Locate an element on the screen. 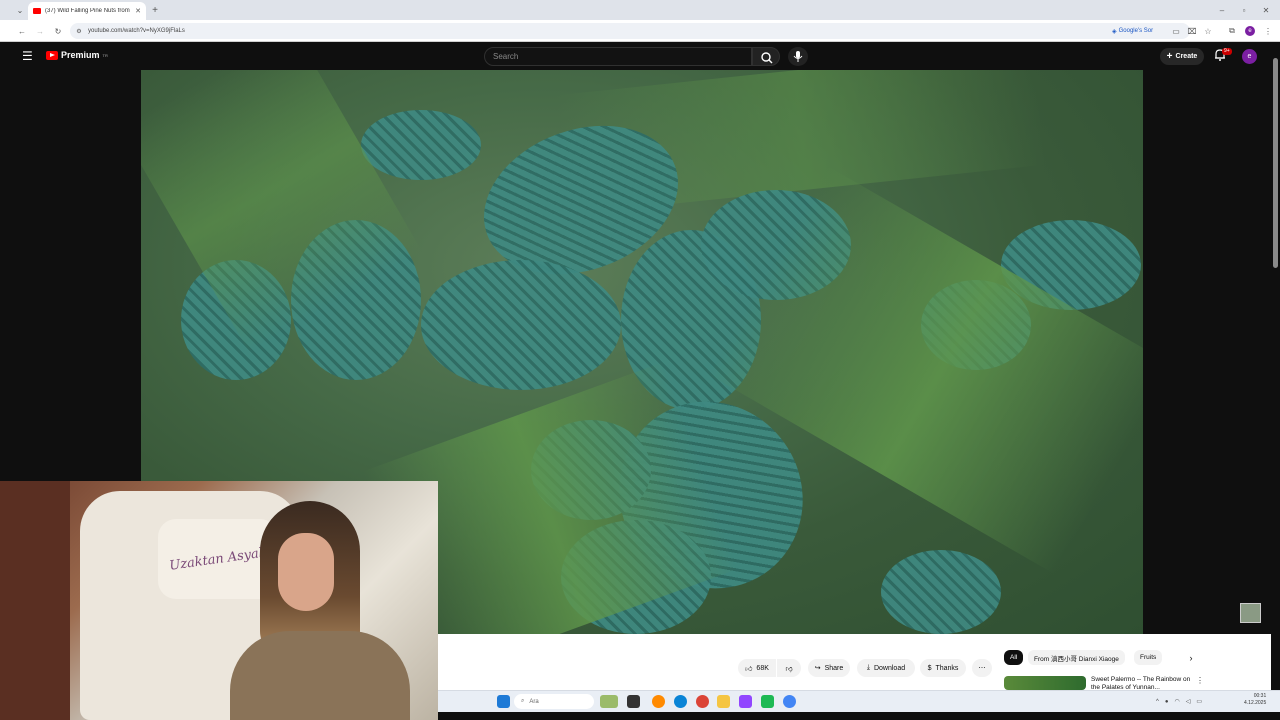  create-label: Create is located at coordinates (1186, 56).